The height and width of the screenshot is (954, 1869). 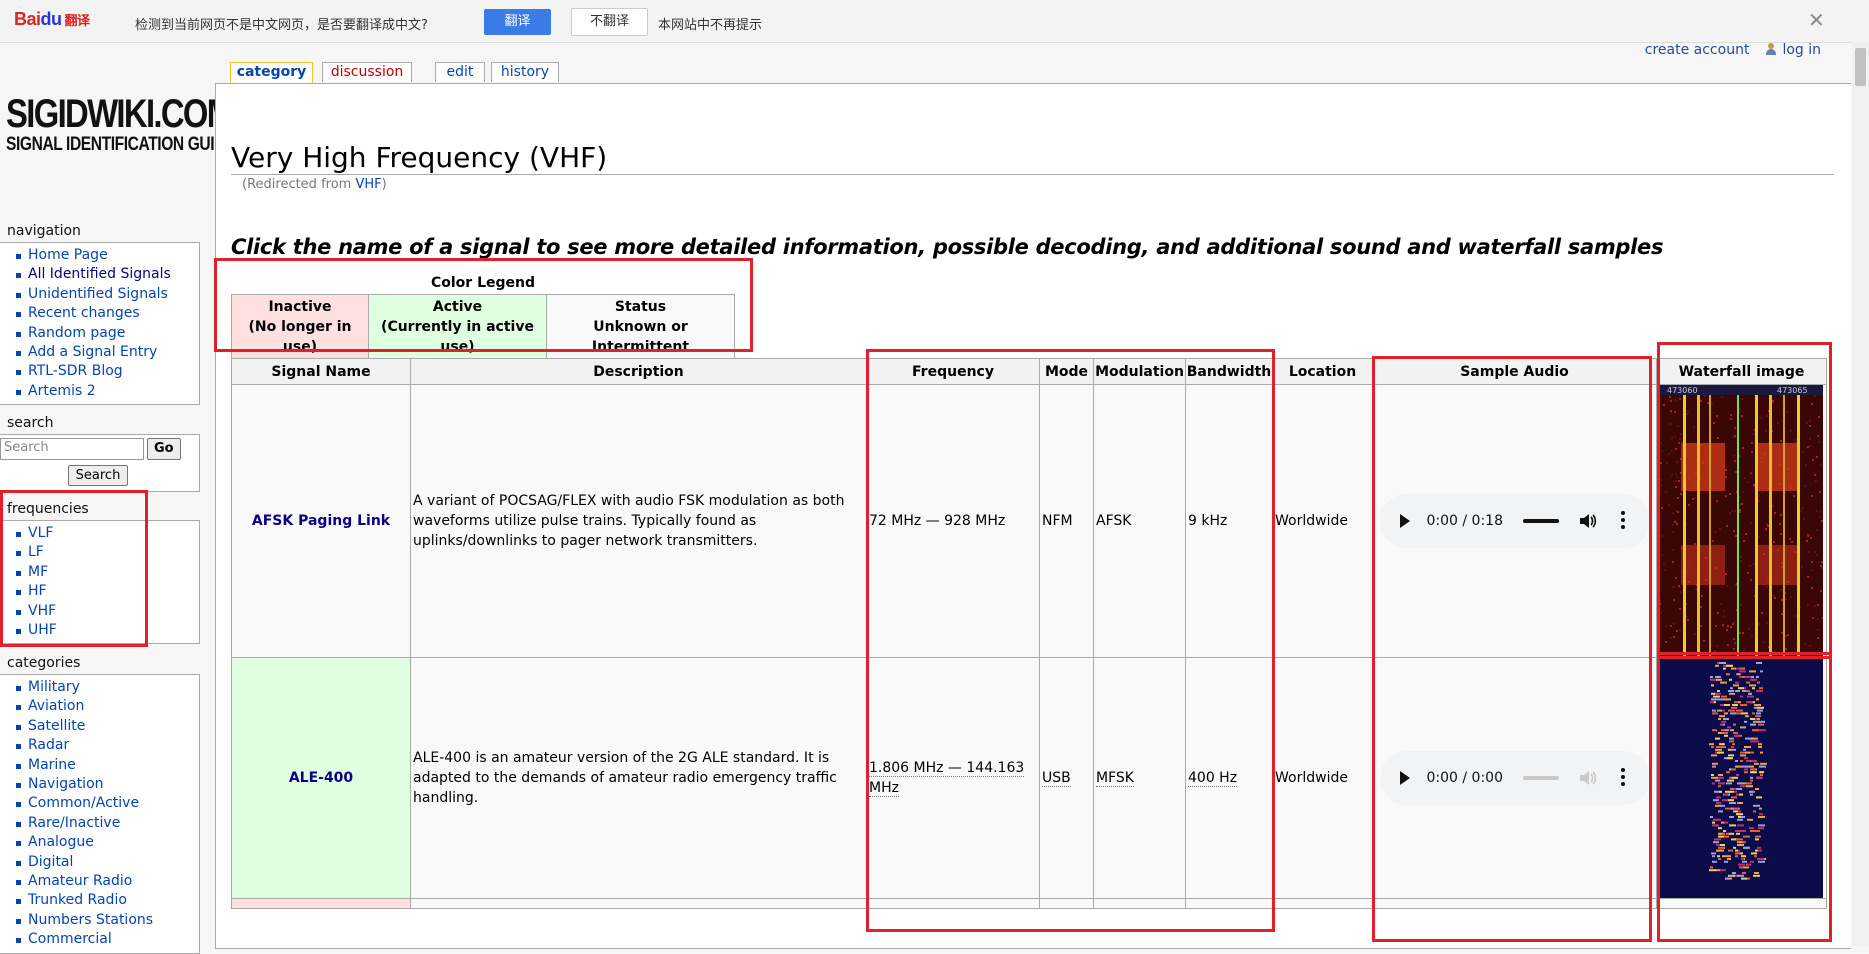 I want to click on category-item: Digital, so click(x=99, y=862).